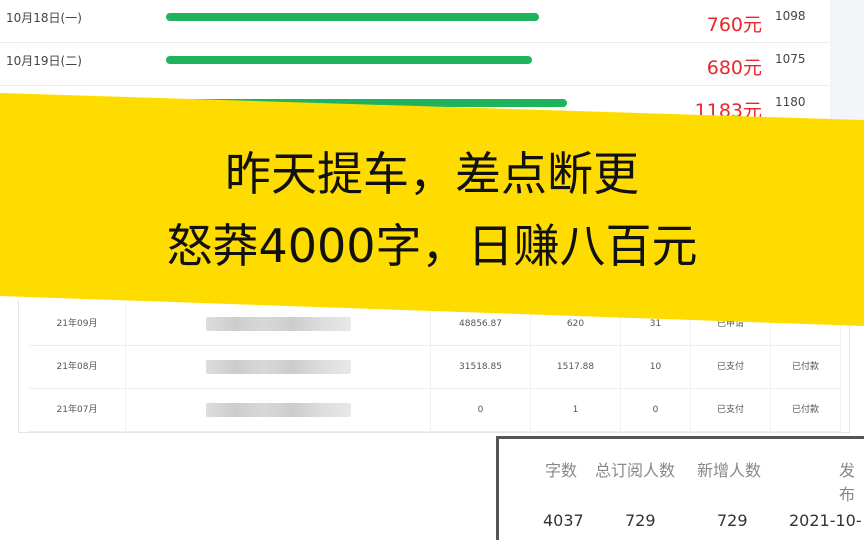 This screenshot has width=864, height=540. I want to click on banner-line-2: 怒莽4000字，日赚八百元, so click(432, 246).